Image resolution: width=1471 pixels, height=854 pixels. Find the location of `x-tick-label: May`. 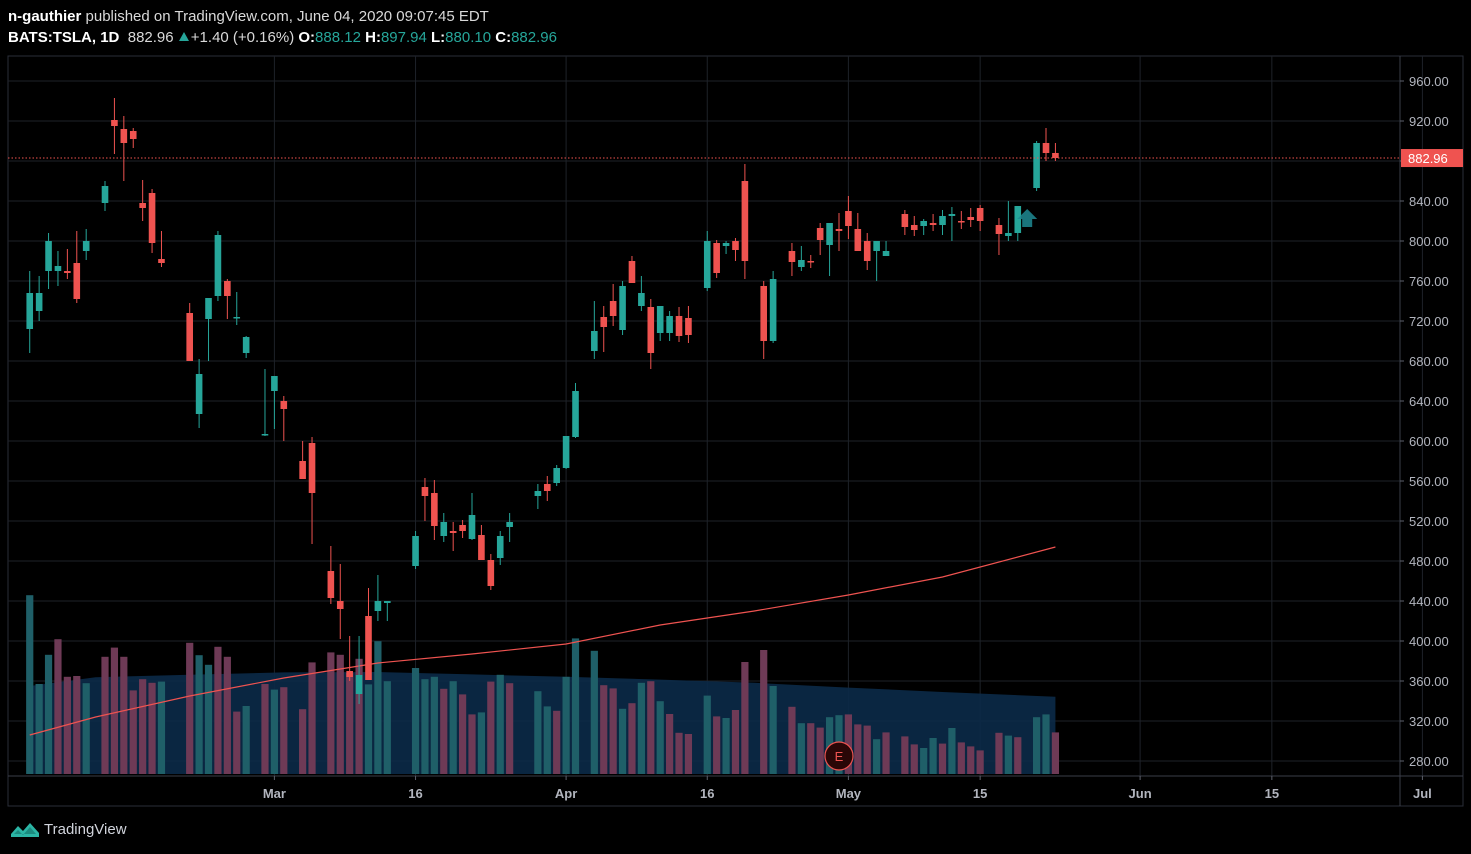

x-tick-label: May is located at coordinates (849, 793).